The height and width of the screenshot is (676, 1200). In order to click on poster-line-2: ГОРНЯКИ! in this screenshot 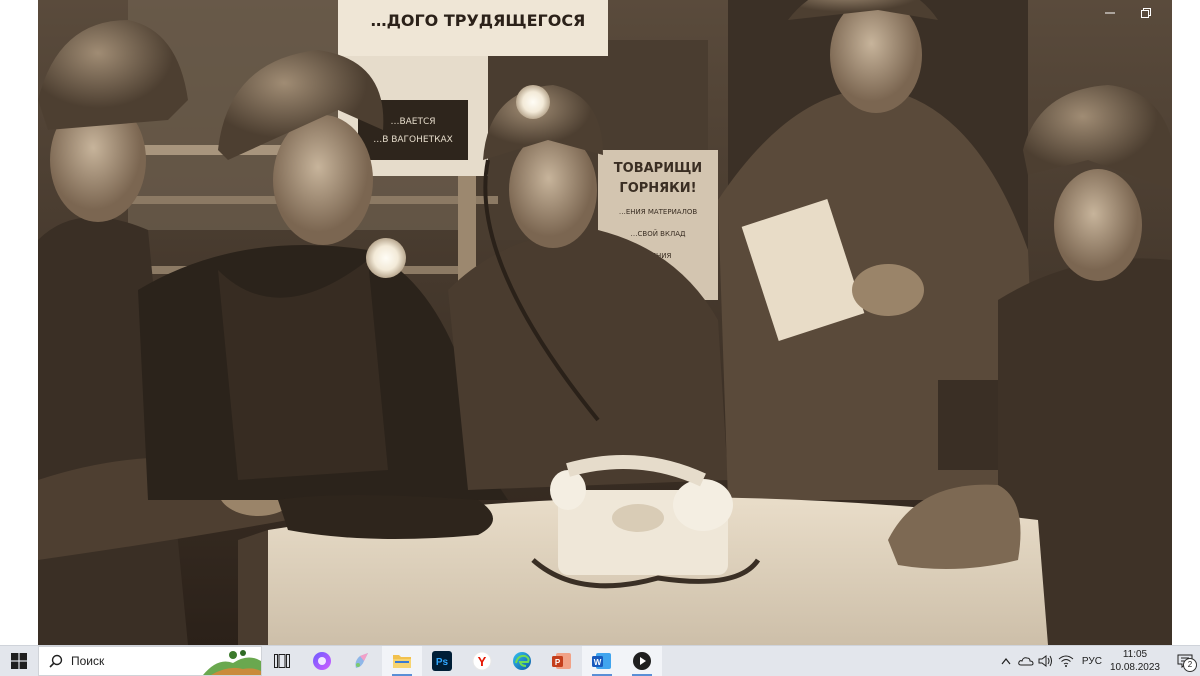, I will do `click(657, 188)`.